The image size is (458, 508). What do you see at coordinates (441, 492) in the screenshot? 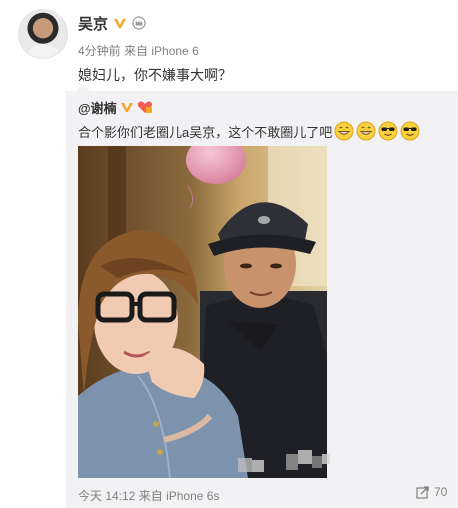
I see `share-count: 70` at bounding box center [441, 492].